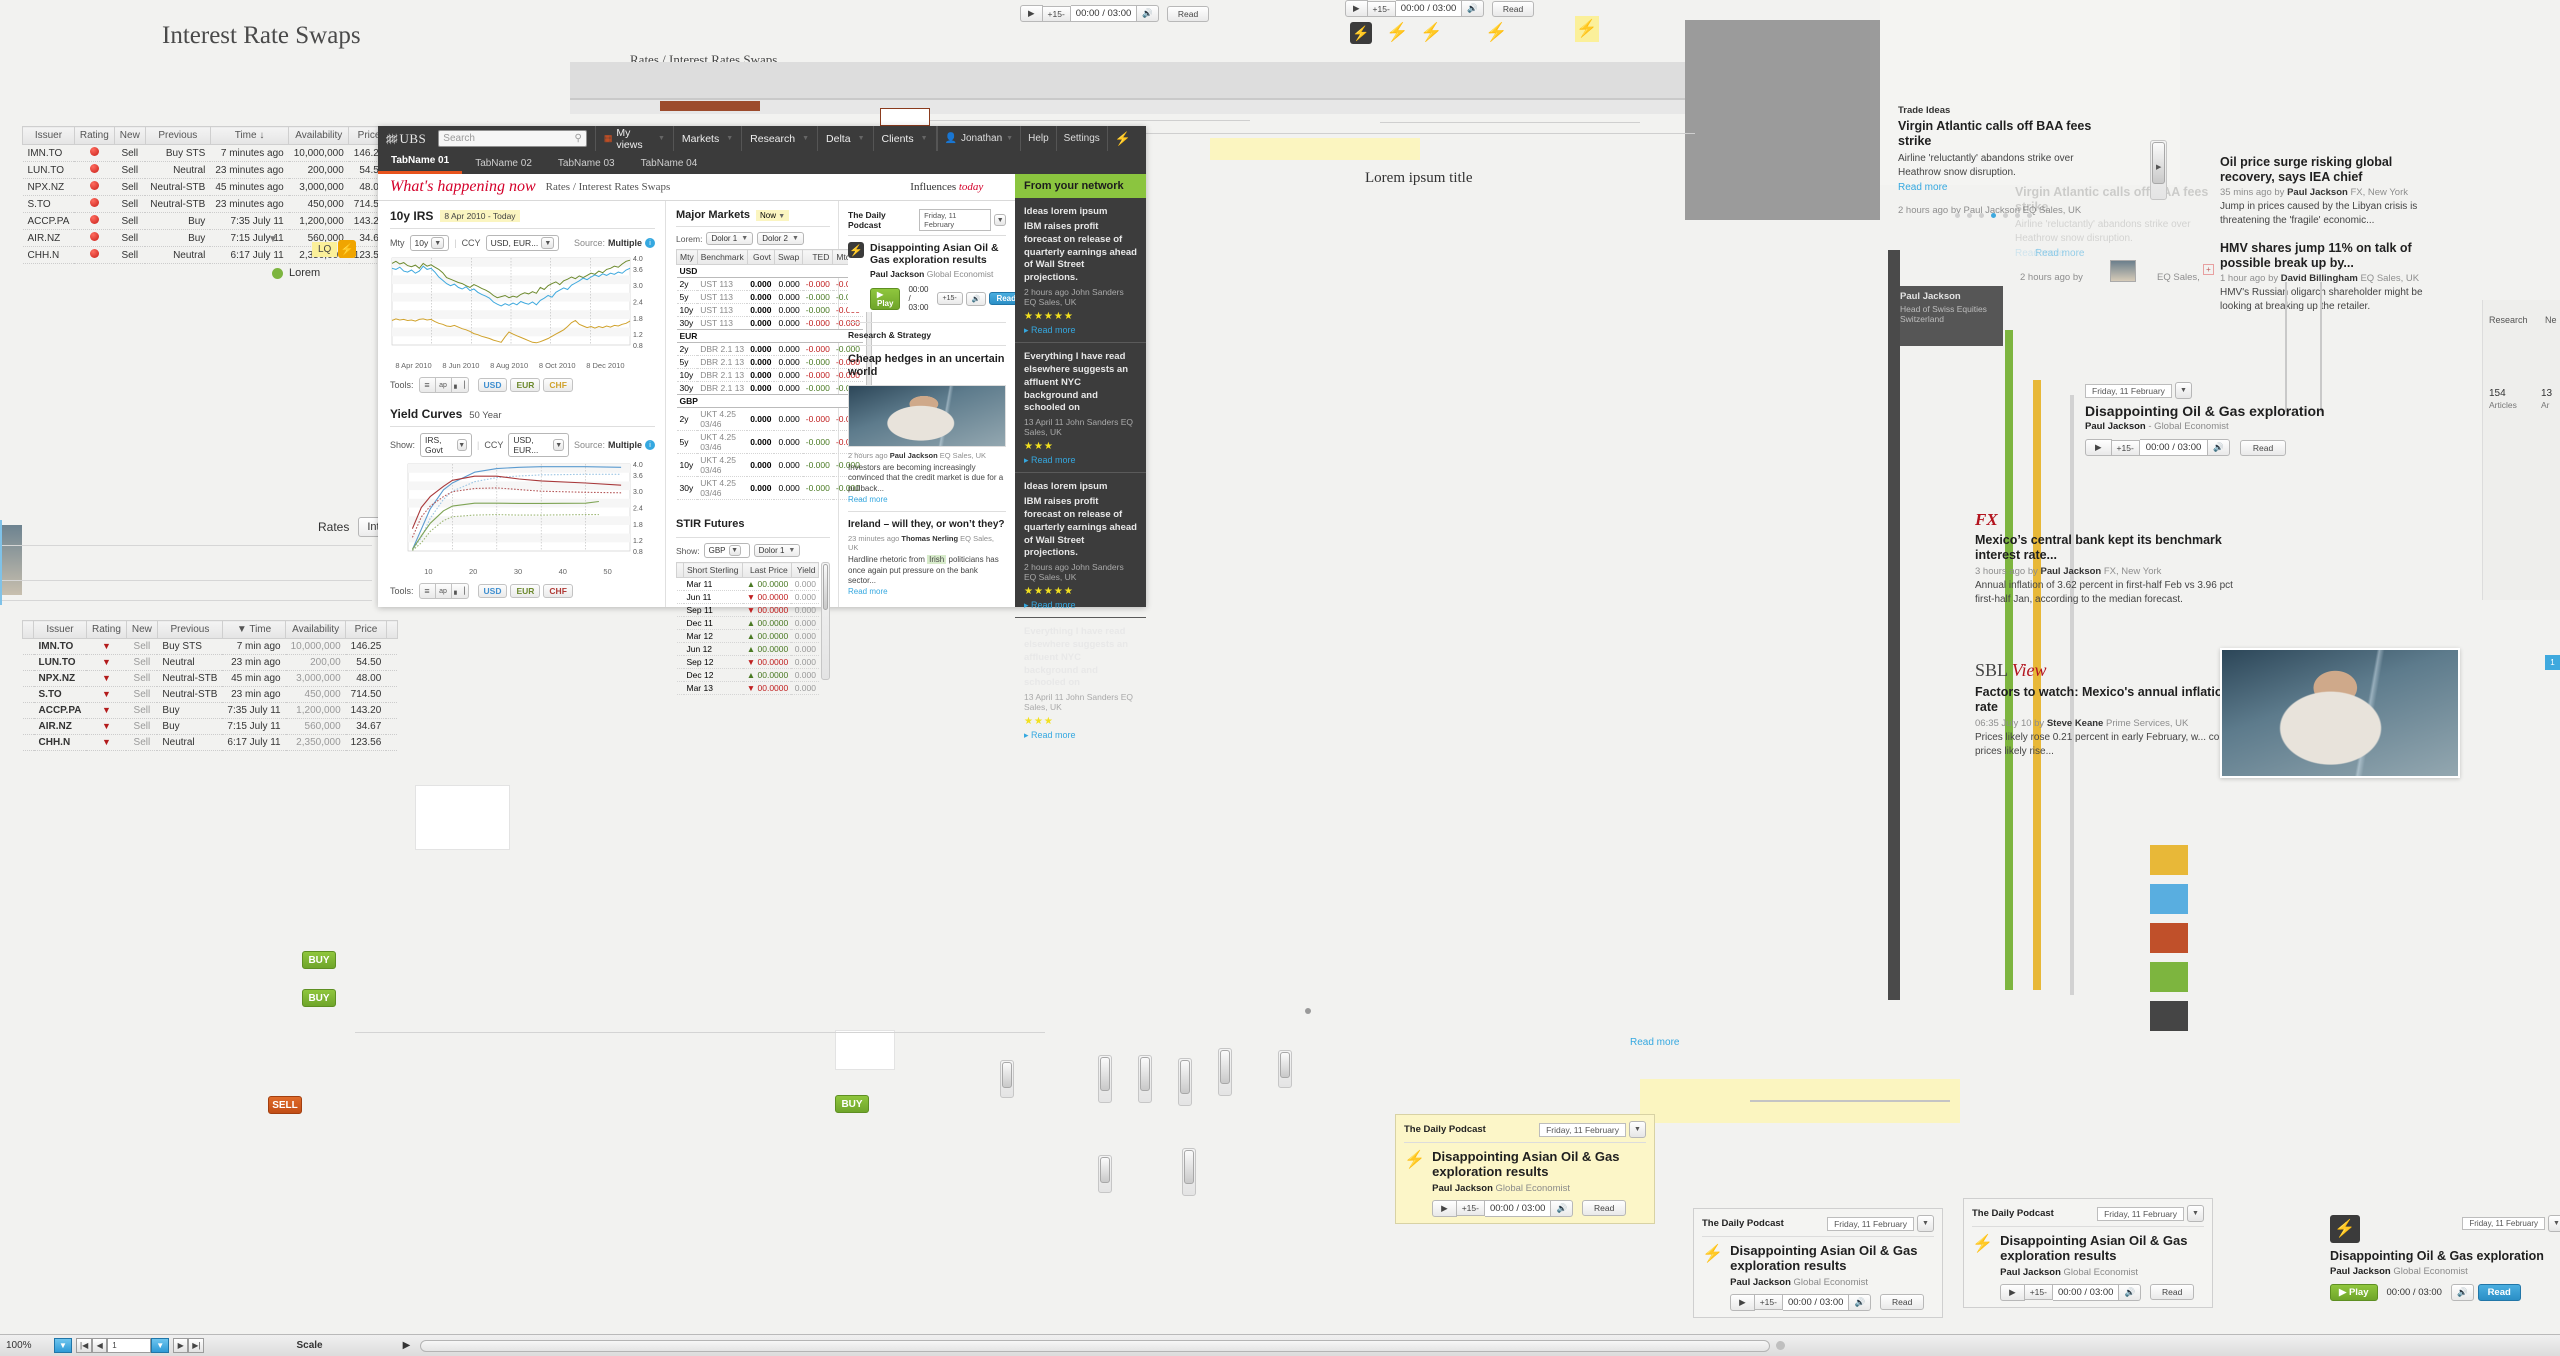  I want to click on tab-tabname 03: TabName 03, so click(586, 164).